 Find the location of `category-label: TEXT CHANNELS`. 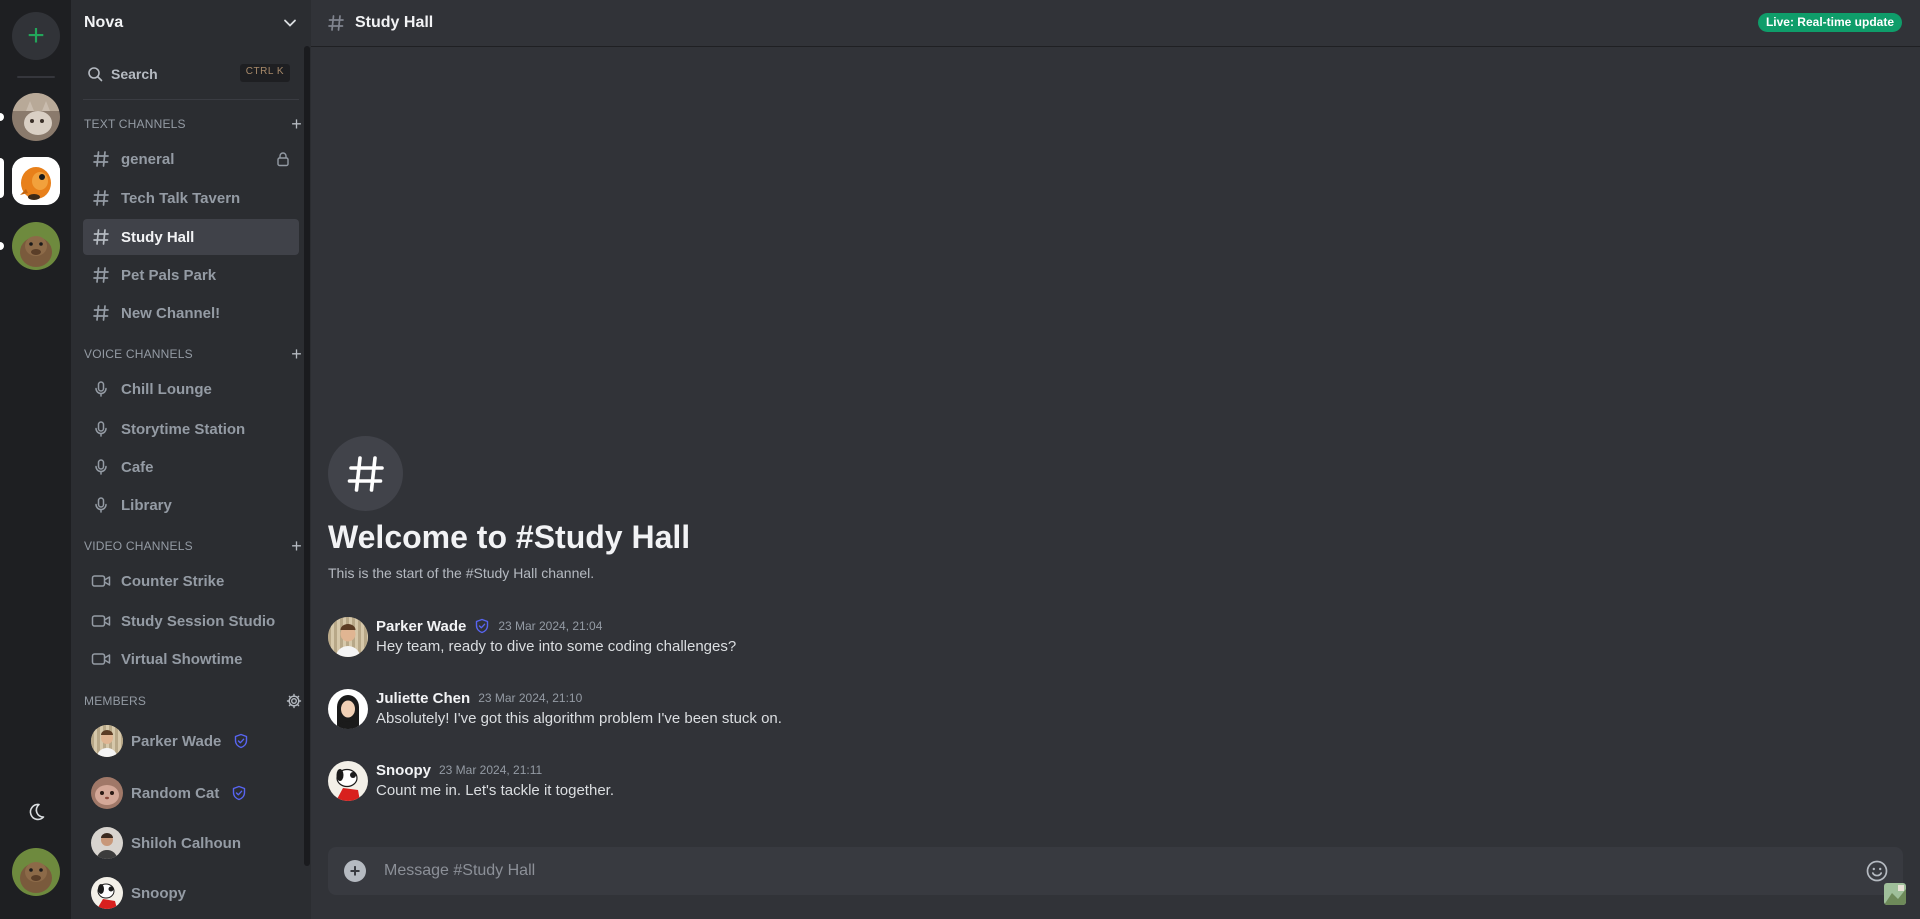

category-label: TEXT CHANNELS is located at coordinates (135, 124).